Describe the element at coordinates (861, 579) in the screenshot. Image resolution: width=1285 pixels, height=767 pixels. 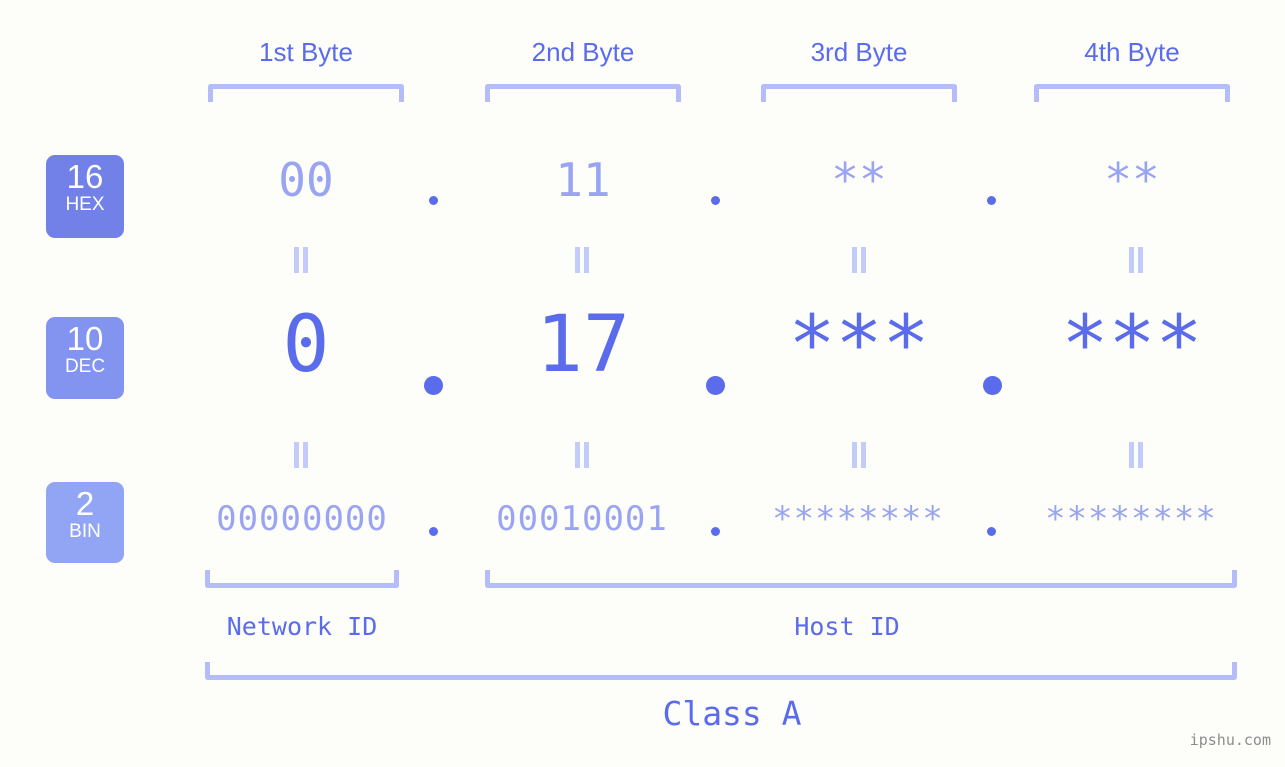
I see `host-id-bracket` at that location.